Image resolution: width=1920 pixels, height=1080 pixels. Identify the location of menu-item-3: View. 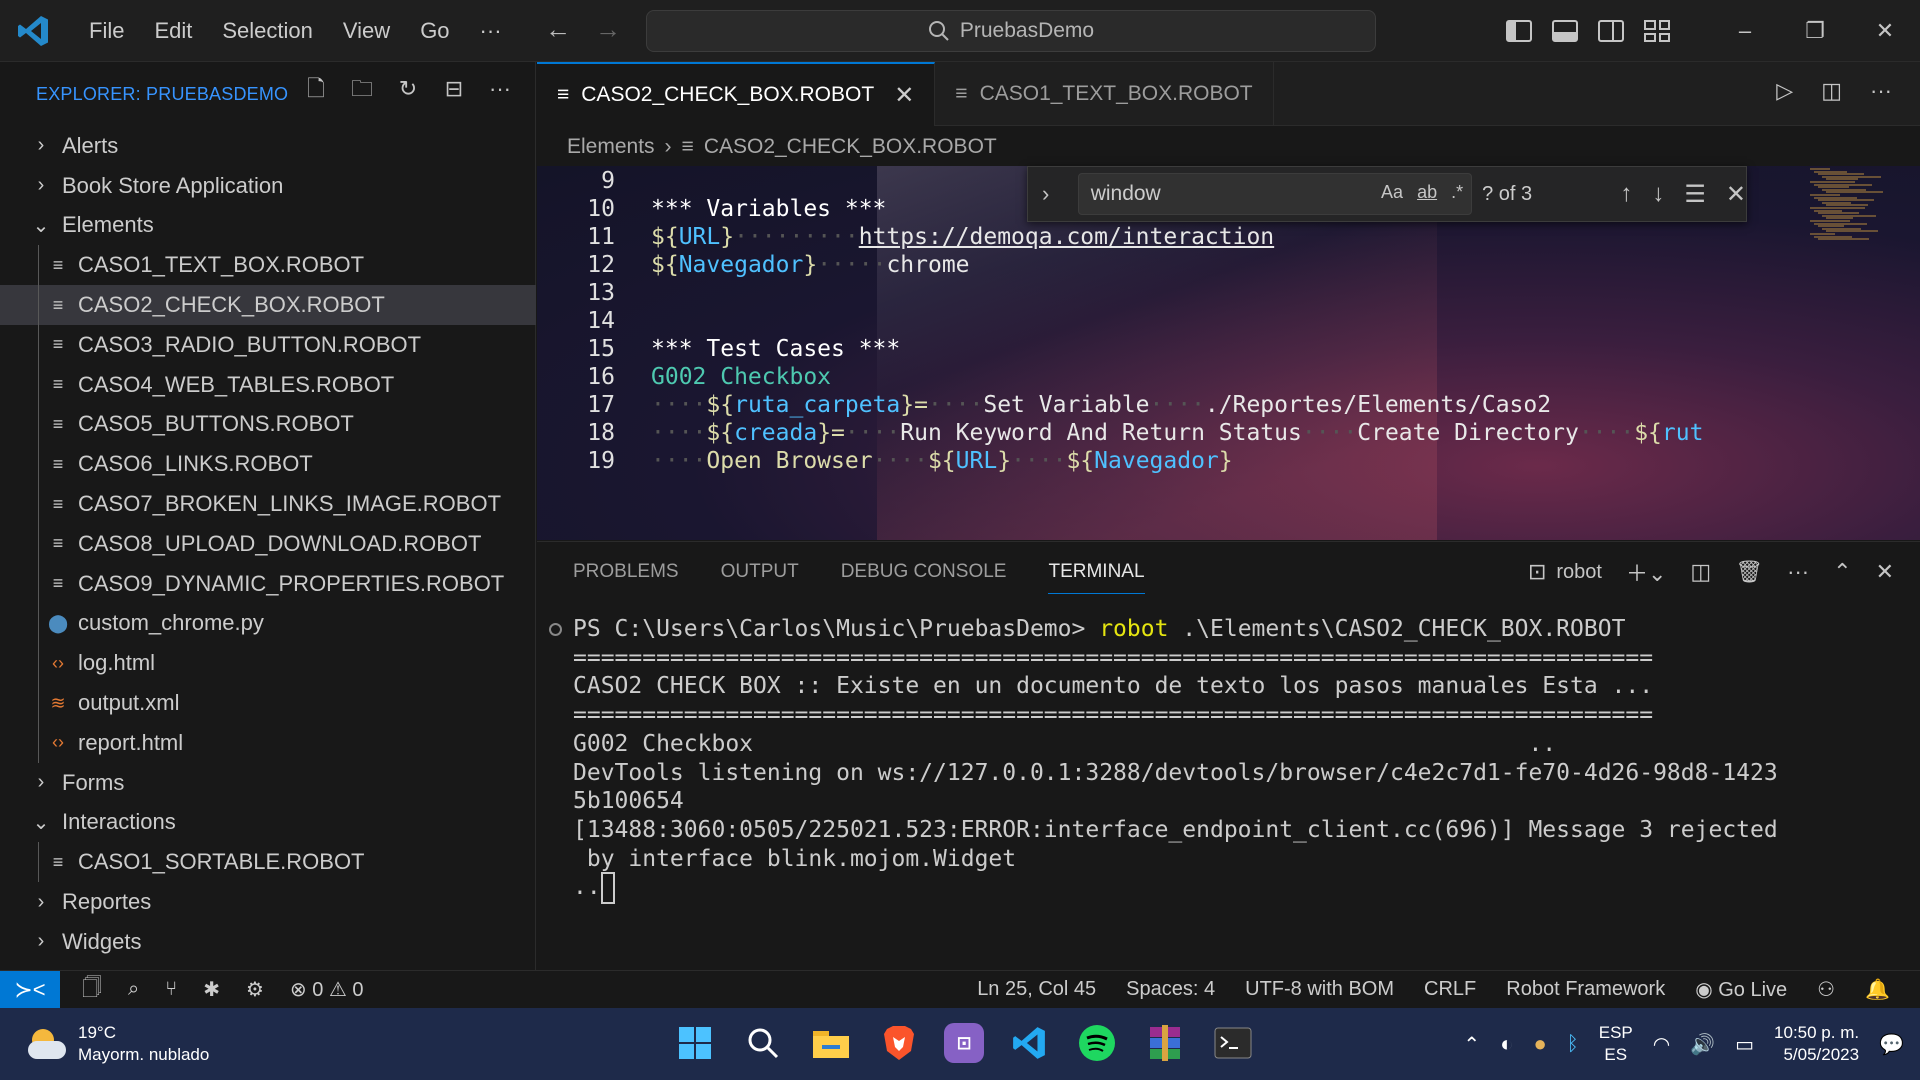
(366, 31).